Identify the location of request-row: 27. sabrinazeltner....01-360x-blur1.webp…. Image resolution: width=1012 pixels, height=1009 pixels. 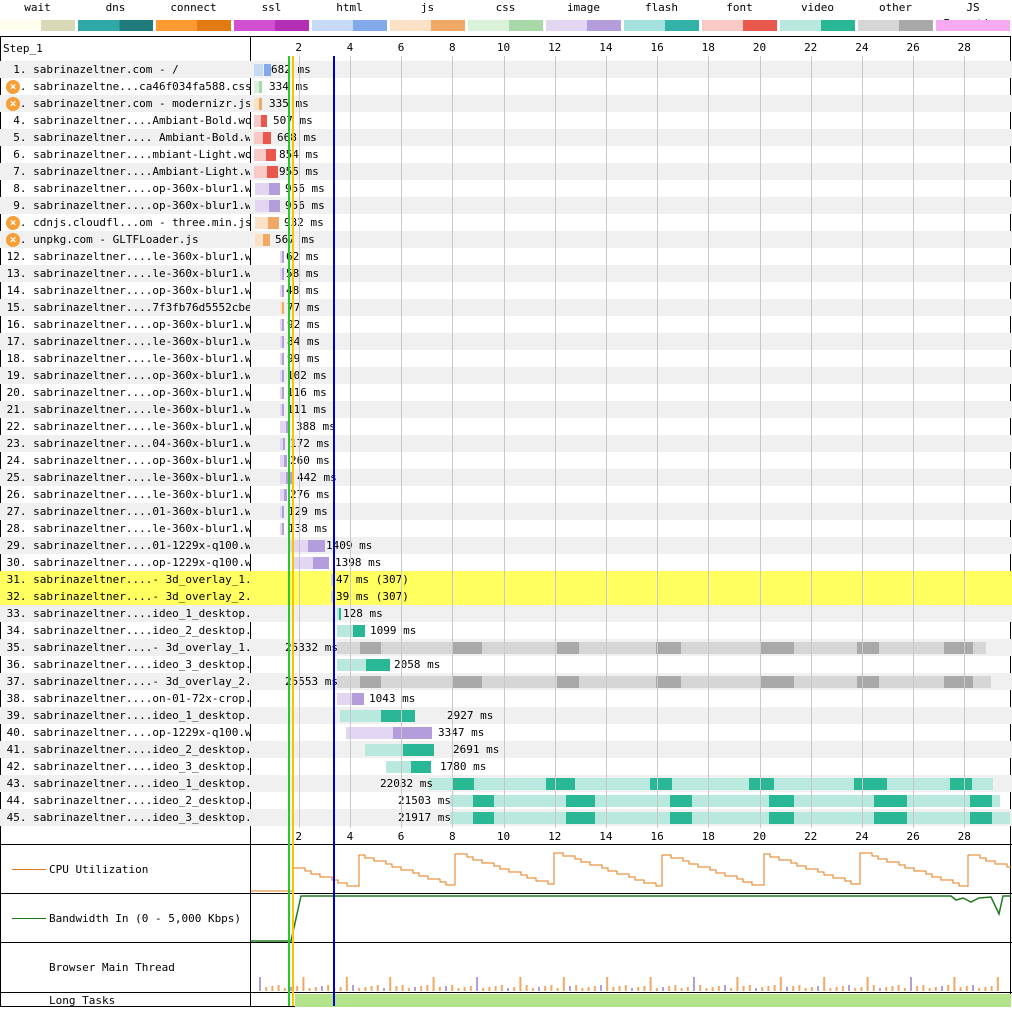
(506, 511).